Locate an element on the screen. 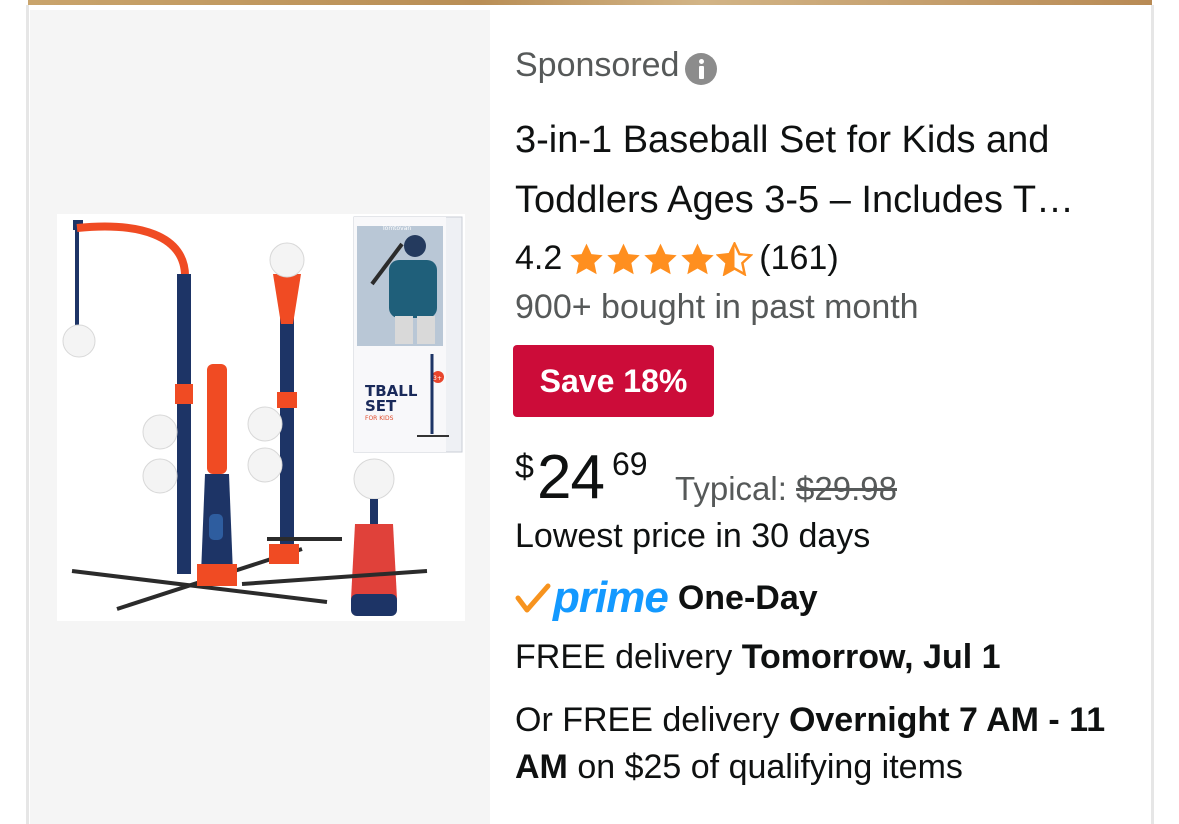 This screenshot has width=1179, height=824. top-image-strip is located at coordinates (590, 2).